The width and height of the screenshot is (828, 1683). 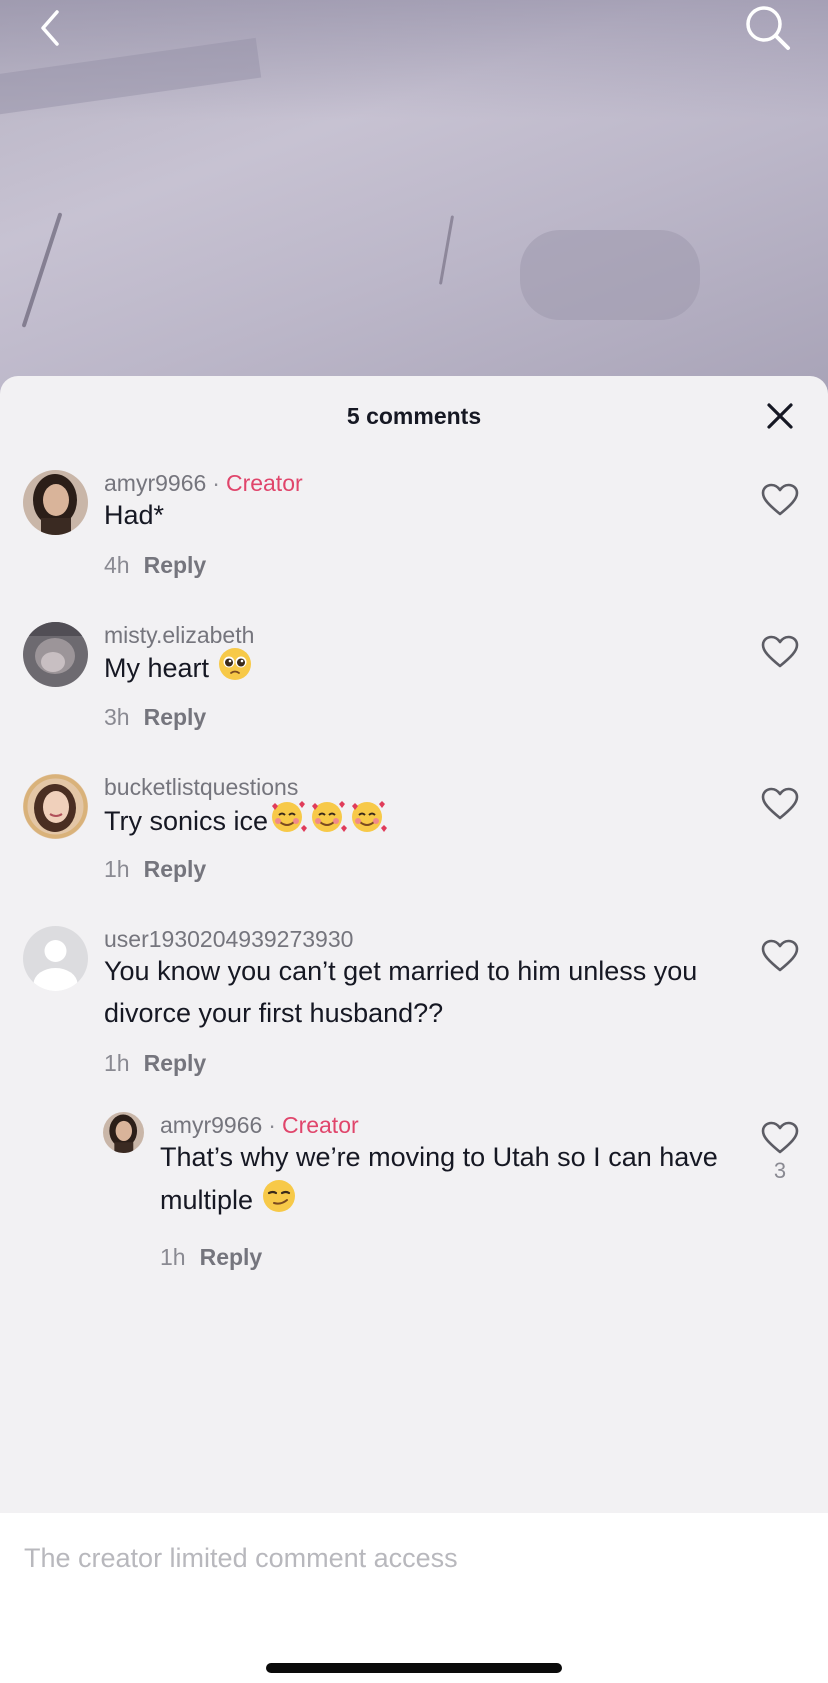 I want to click on chevron-left-icon, so click(x=50, y=28).